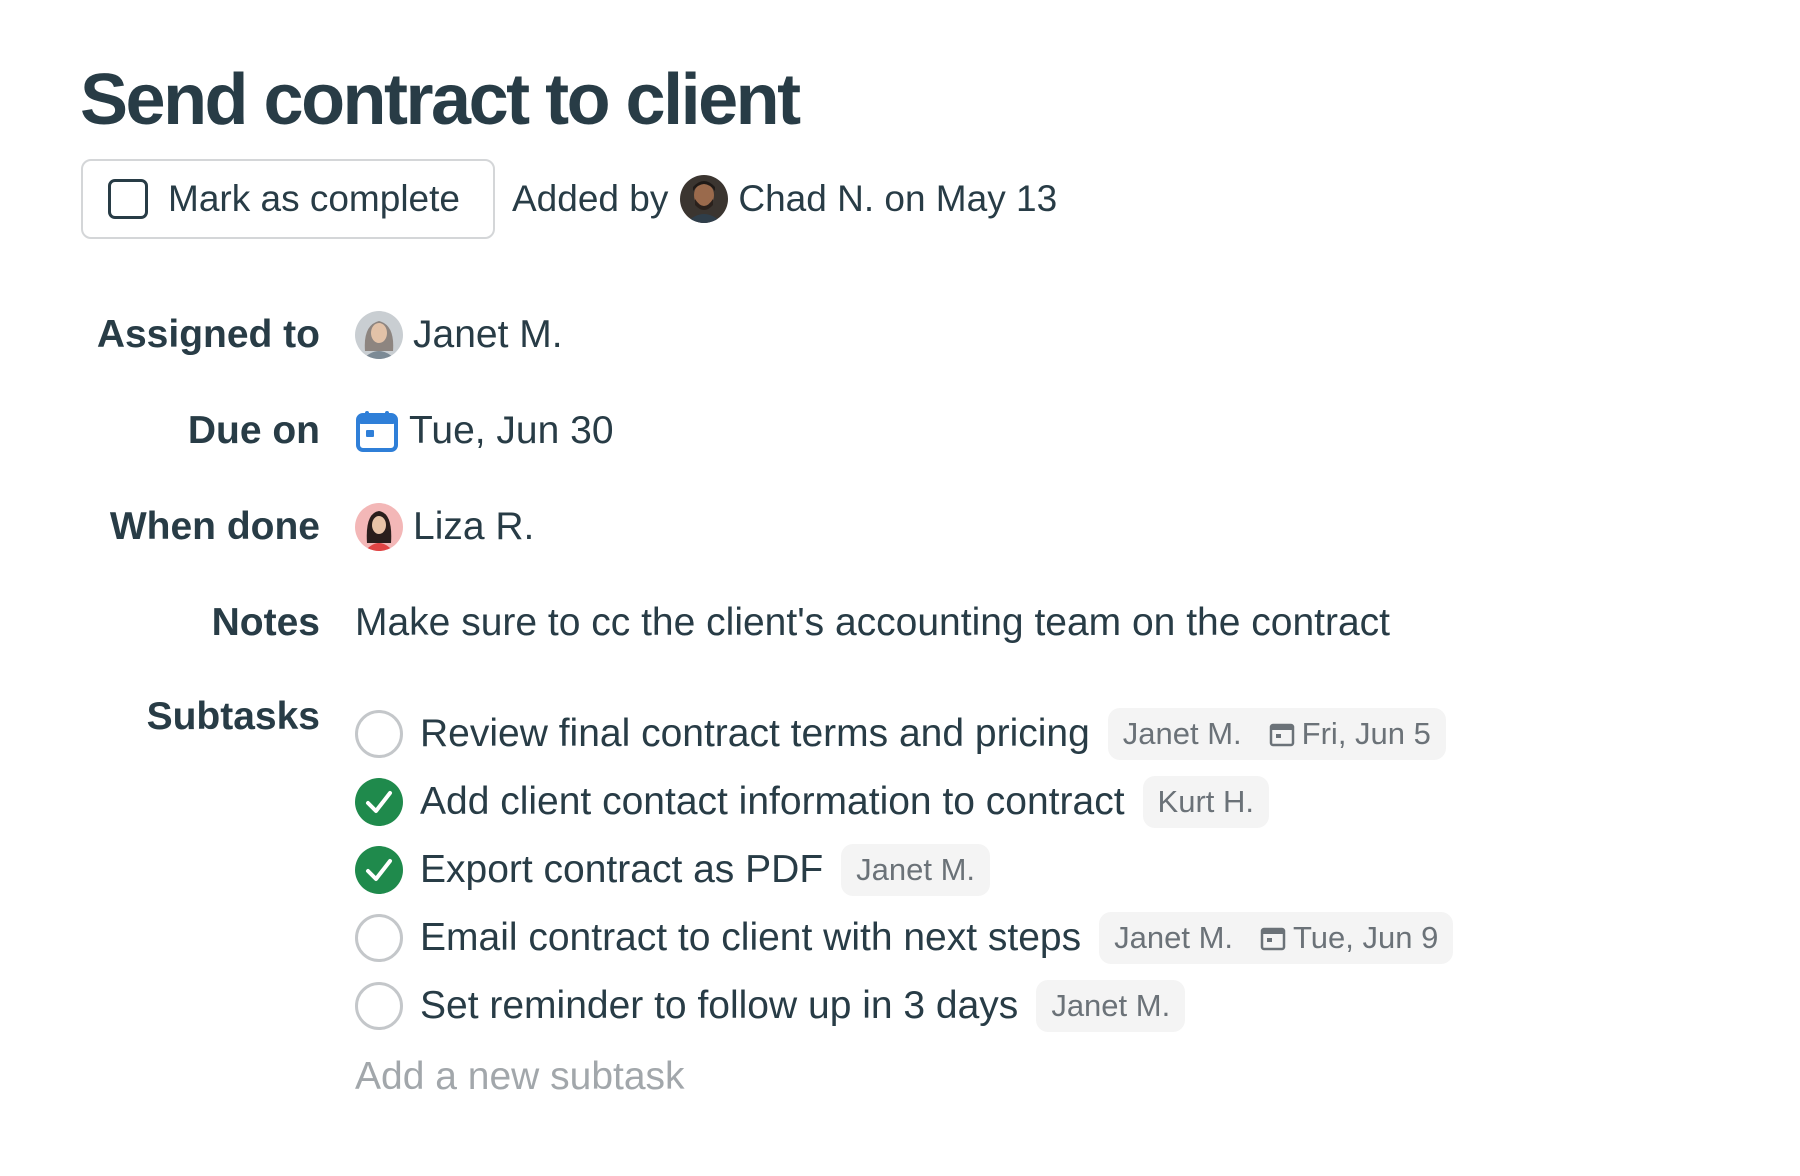 Image resolution: width=1800 pixels, height=1176 pixels. I want to click on subtask-meta-pill: Janet M. Tue, Jun 9, so click(1276, 938).